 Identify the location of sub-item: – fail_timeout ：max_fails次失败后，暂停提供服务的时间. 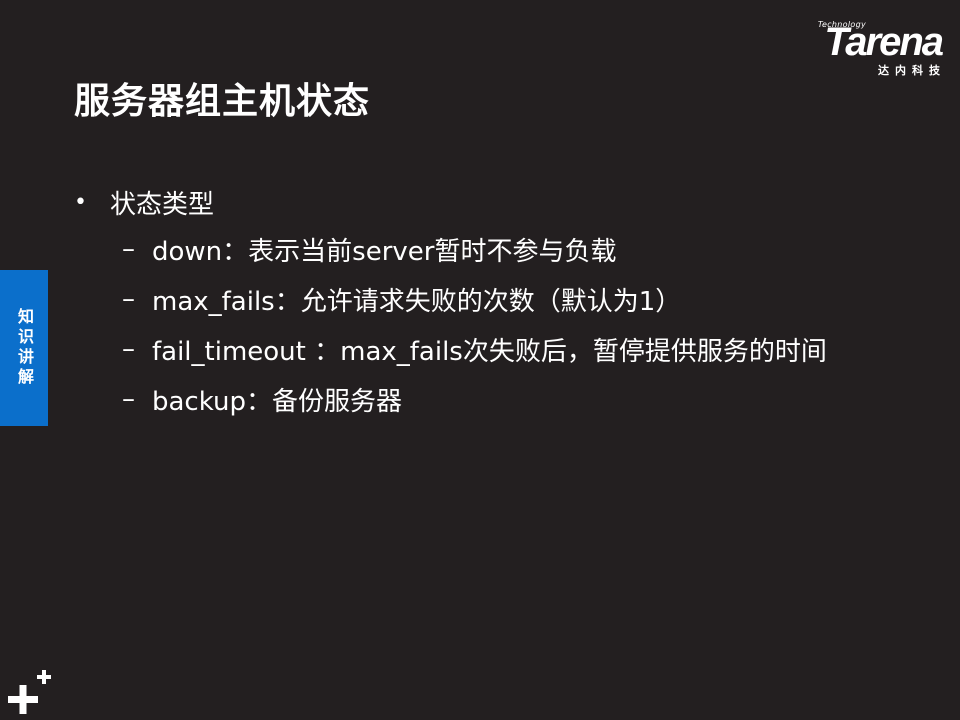
(474, 349).